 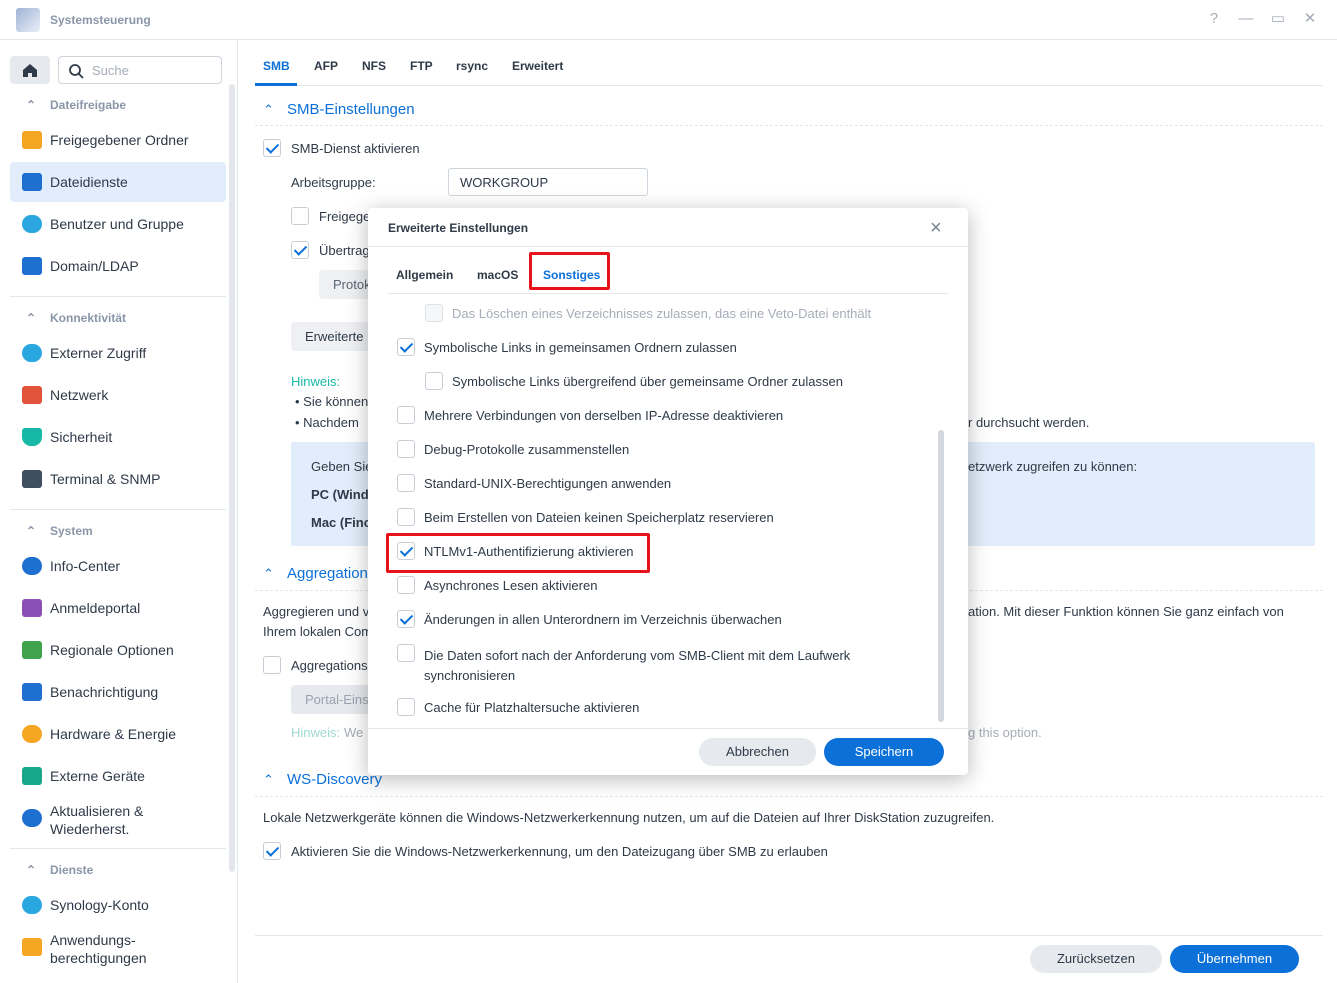 What do you see at coordinates (32, 947) in the screenshot?
I see `lock-icon` at bounding box center [32, 947].